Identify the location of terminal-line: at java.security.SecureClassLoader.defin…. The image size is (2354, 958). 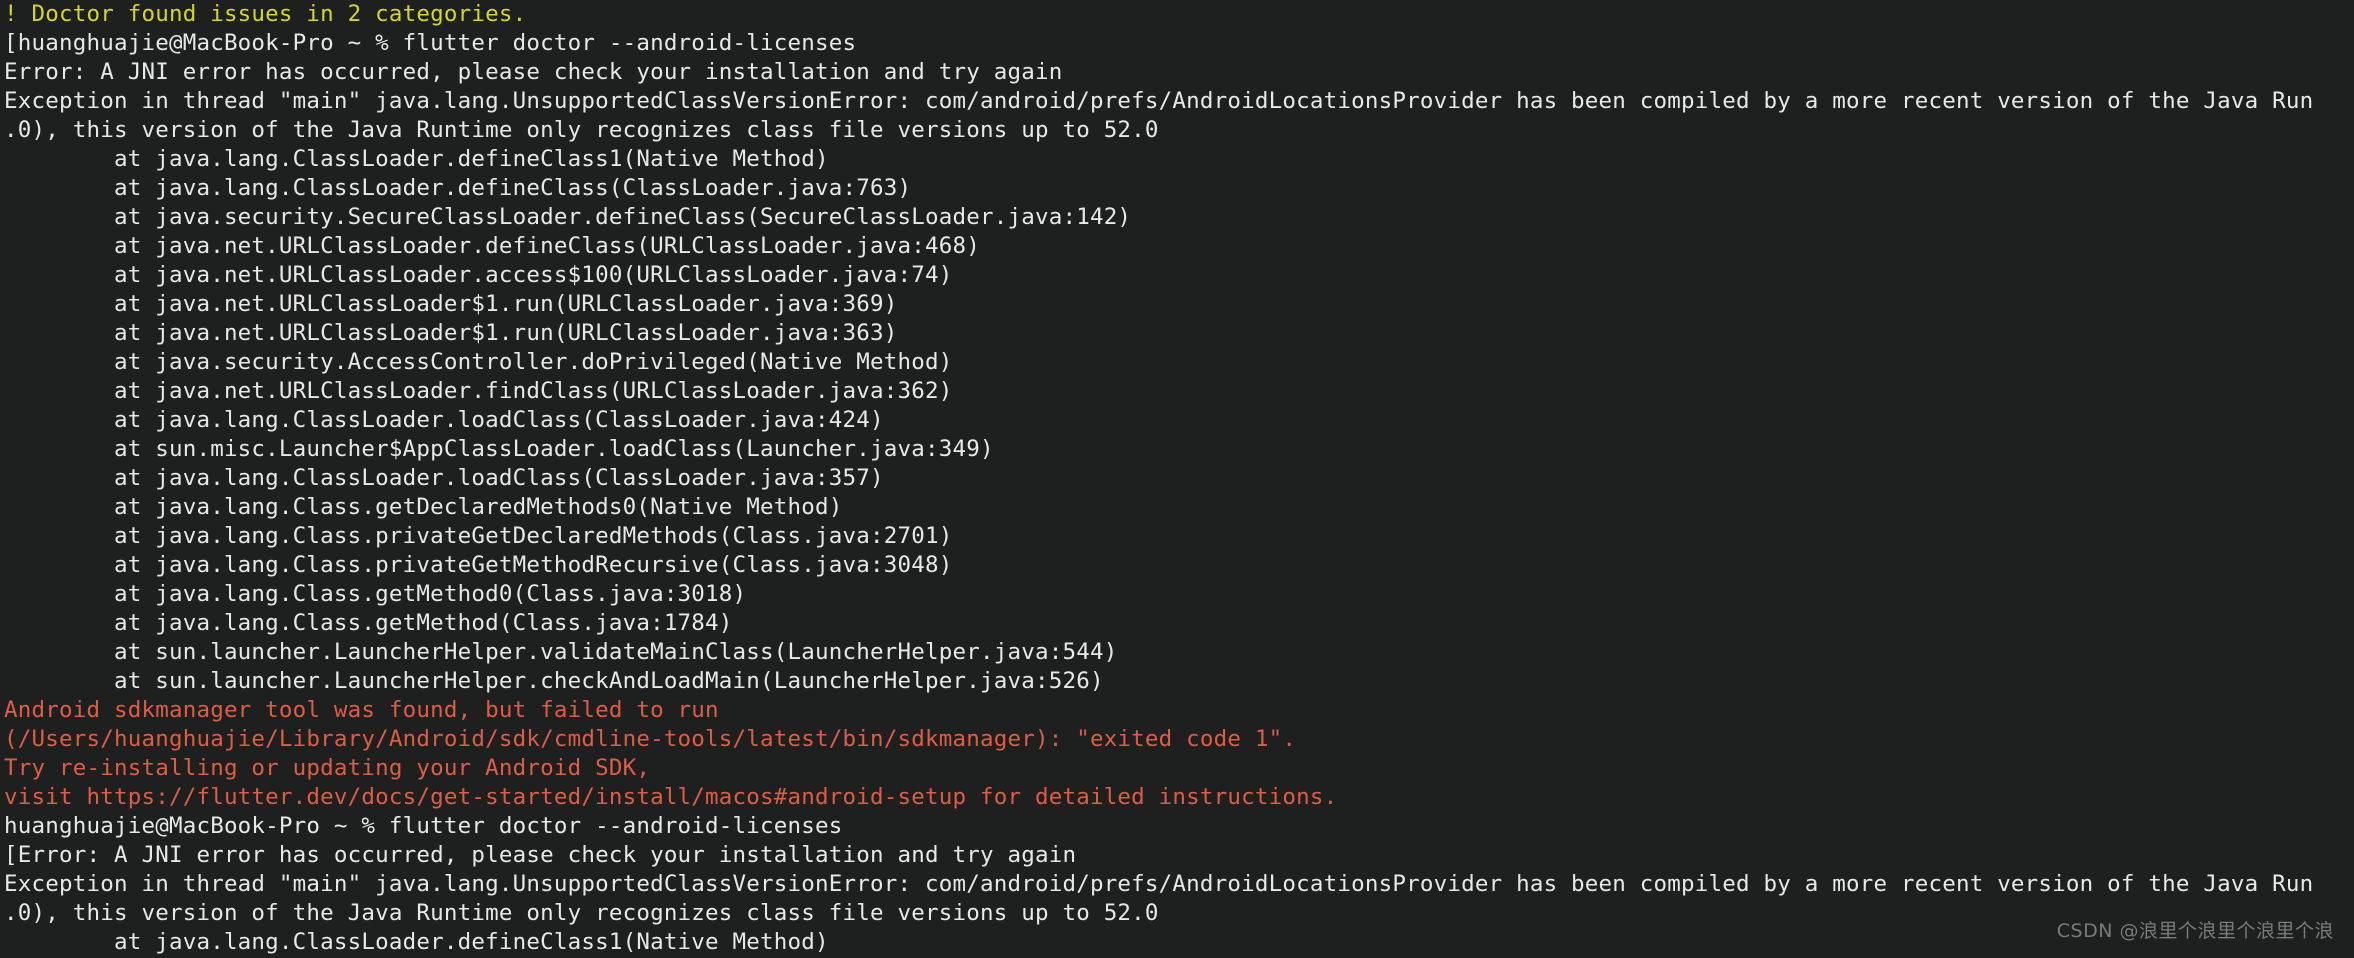
(568, 217).